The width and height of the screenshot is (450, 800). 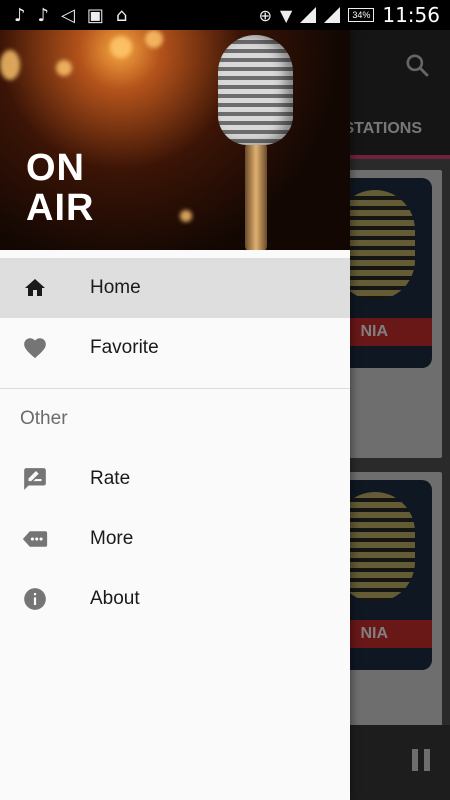 What do you see at coordinates (121, 15) in the screenshot?
I see `cleaner-icon: ⌂` at bounding box center [121, 15].